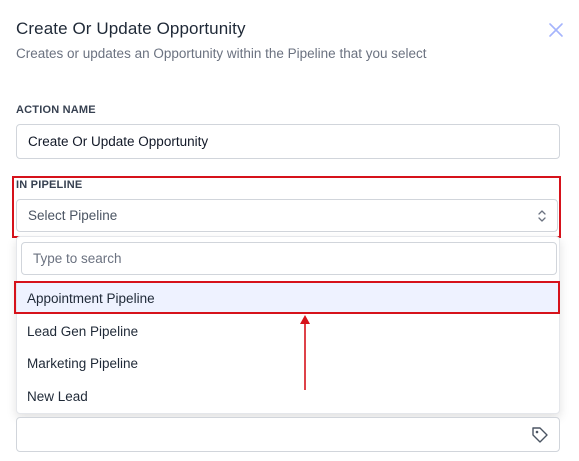 The width and height of the screenshot is (579, 461). Describe the element at coordinates (542, 216) in the screenshot. I see `chevron-up-down-icon` at that location.